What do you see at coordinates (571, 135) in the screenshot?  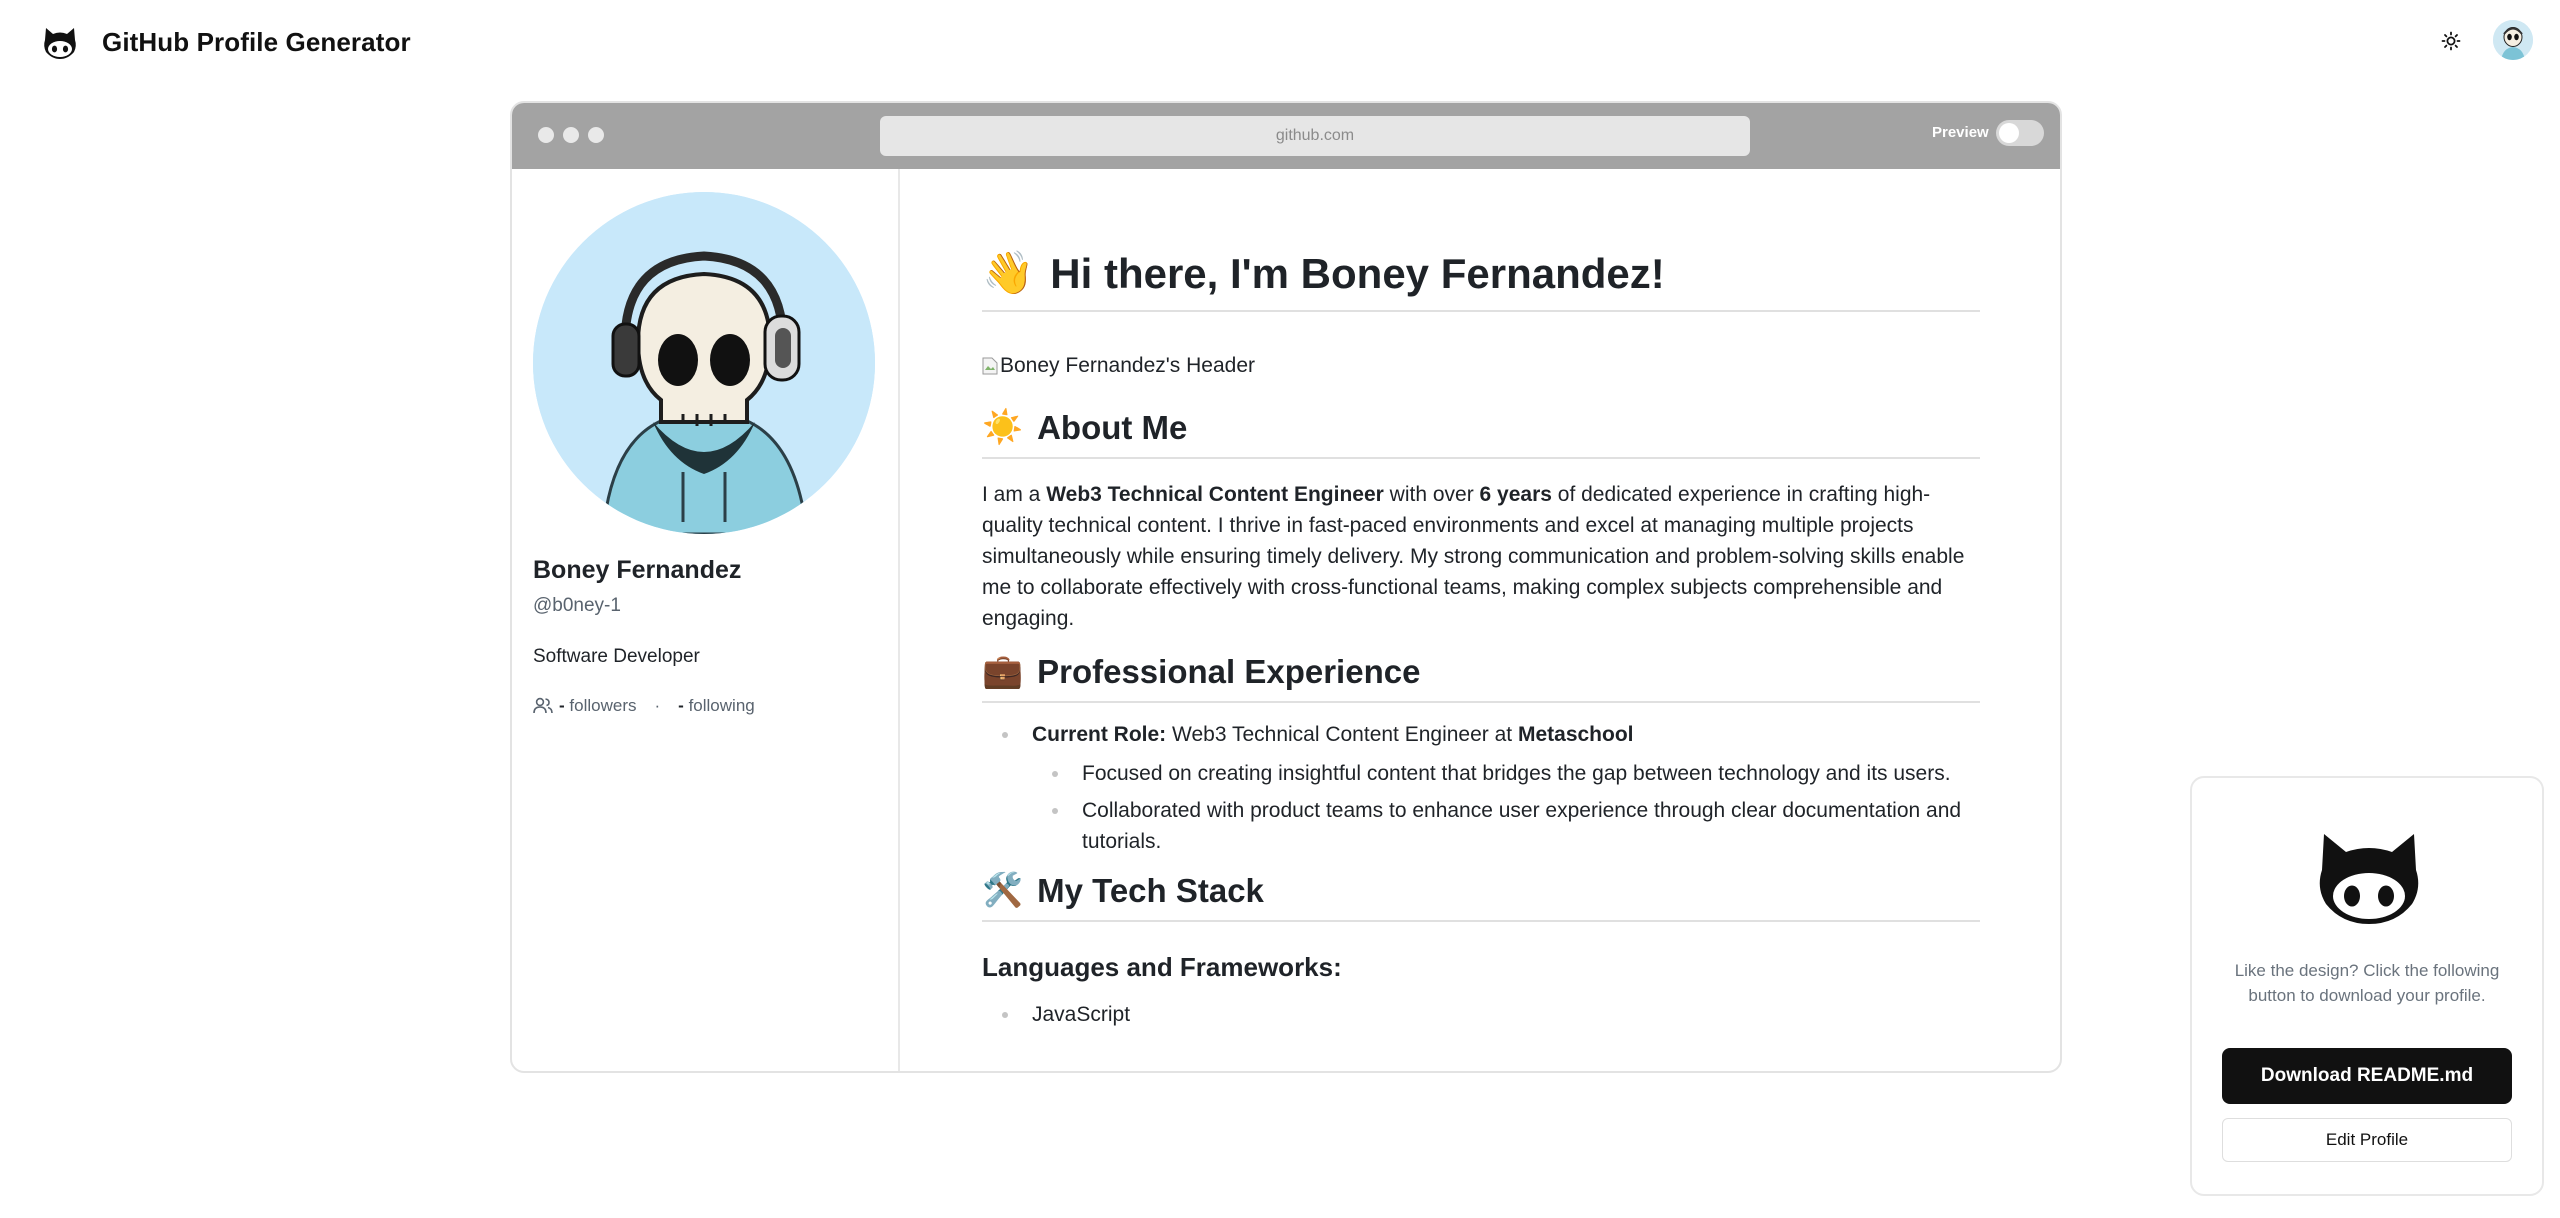 I see `window-dot-minimize` at bounding box center [571, 135].